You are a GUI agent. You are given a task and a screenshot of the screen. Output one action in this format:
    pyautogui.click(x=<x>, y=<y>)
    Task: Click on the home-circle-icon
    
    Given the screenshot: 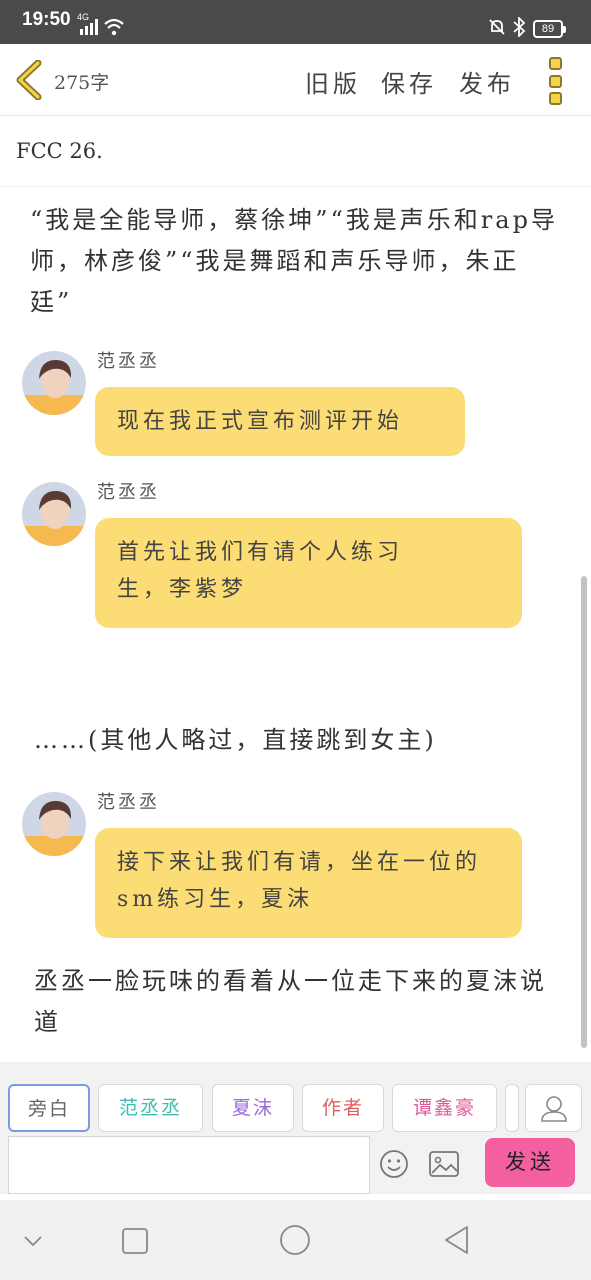 What is the action you would take?
    pyautogui.click(x=295, y=1240)
    